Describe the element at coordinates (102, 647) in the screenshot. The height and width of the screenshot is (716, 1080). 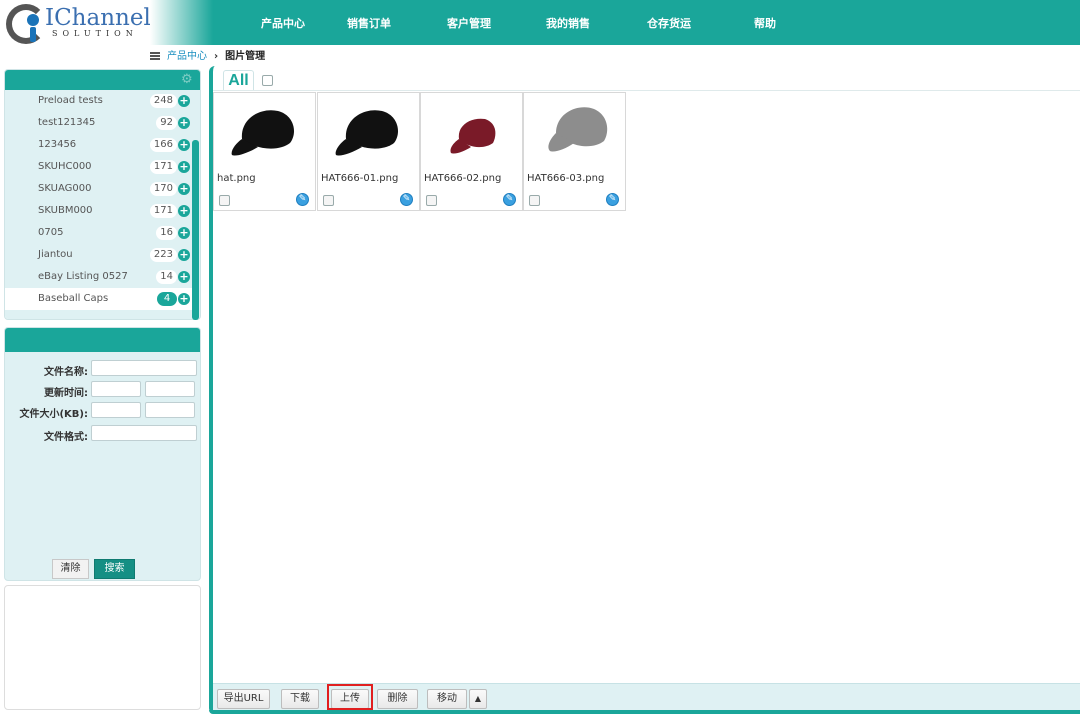
I see `left-bottom-panel` at that location.